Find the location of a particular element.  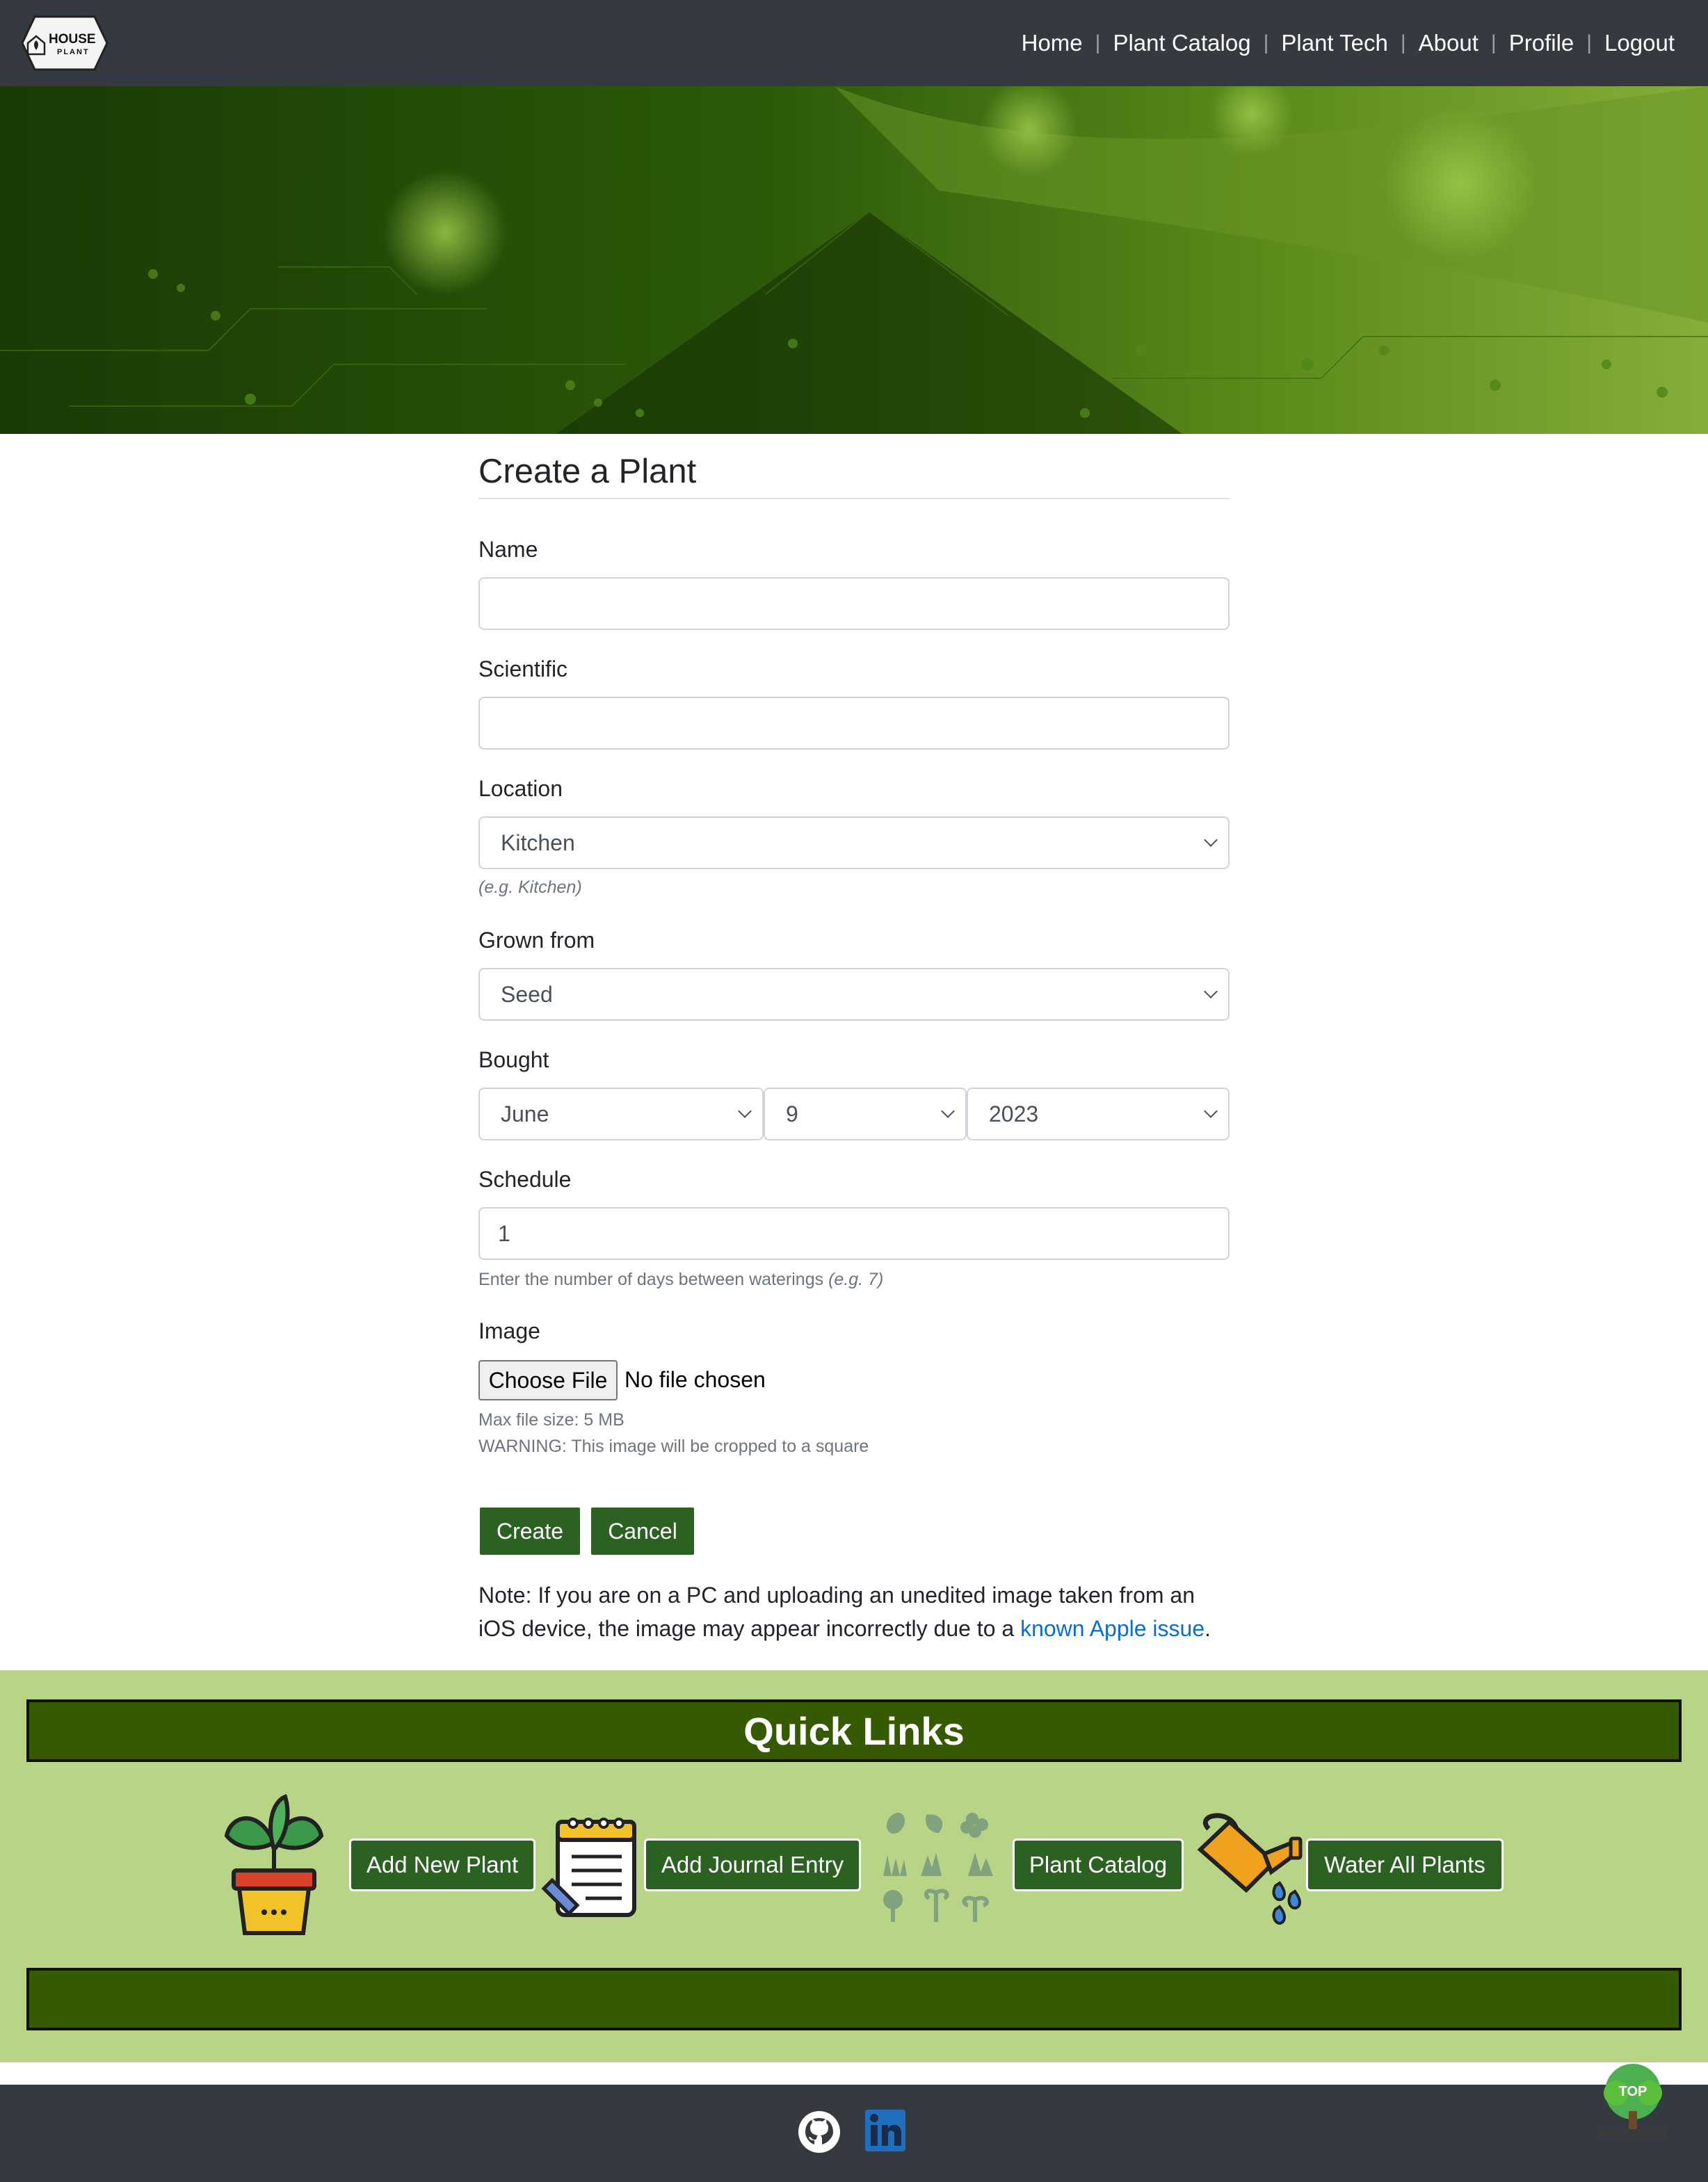

svg-text: HOUSE is located at coordinates (72, 39).